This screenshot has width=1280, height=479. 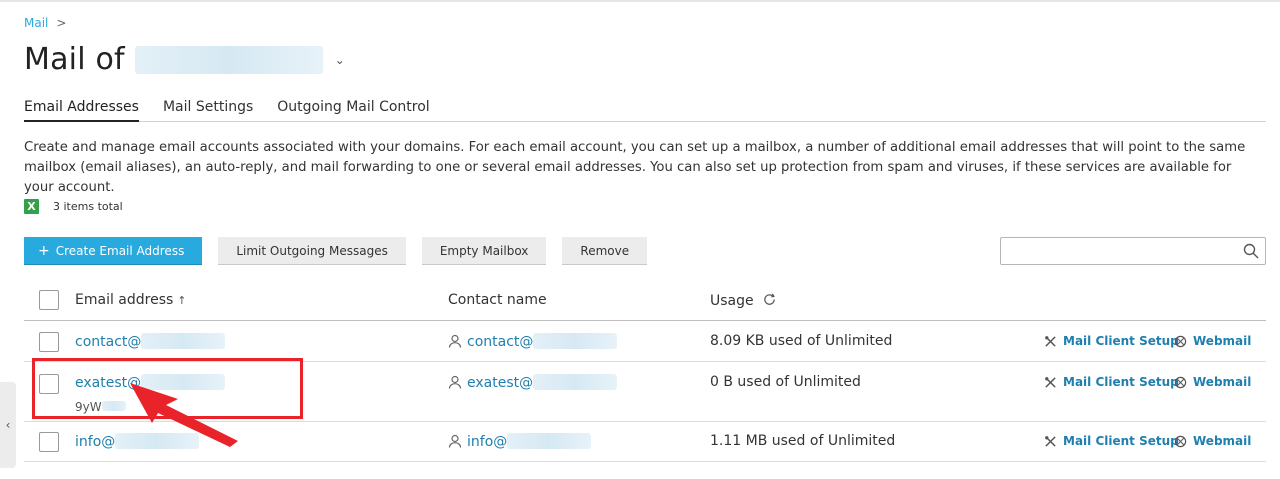 I want to click on column-usage: Usage, so click(x=743, y=300).